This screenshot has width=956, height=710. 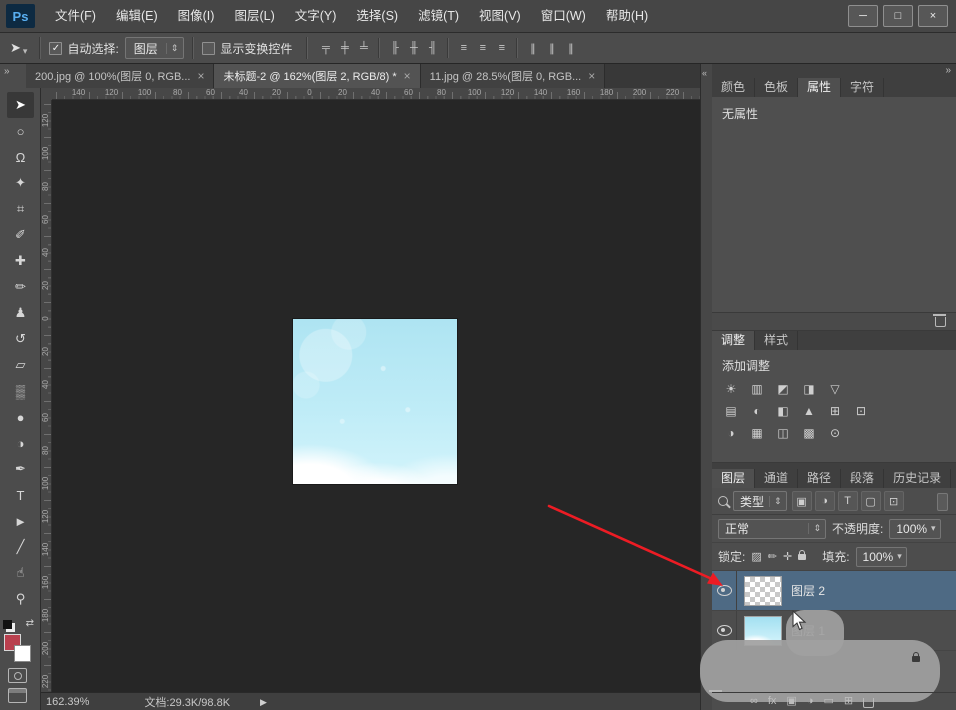 What do you see at coordinates (375, 401) in the screenshot?
I see `document-image` at bounding box center [375, 401].